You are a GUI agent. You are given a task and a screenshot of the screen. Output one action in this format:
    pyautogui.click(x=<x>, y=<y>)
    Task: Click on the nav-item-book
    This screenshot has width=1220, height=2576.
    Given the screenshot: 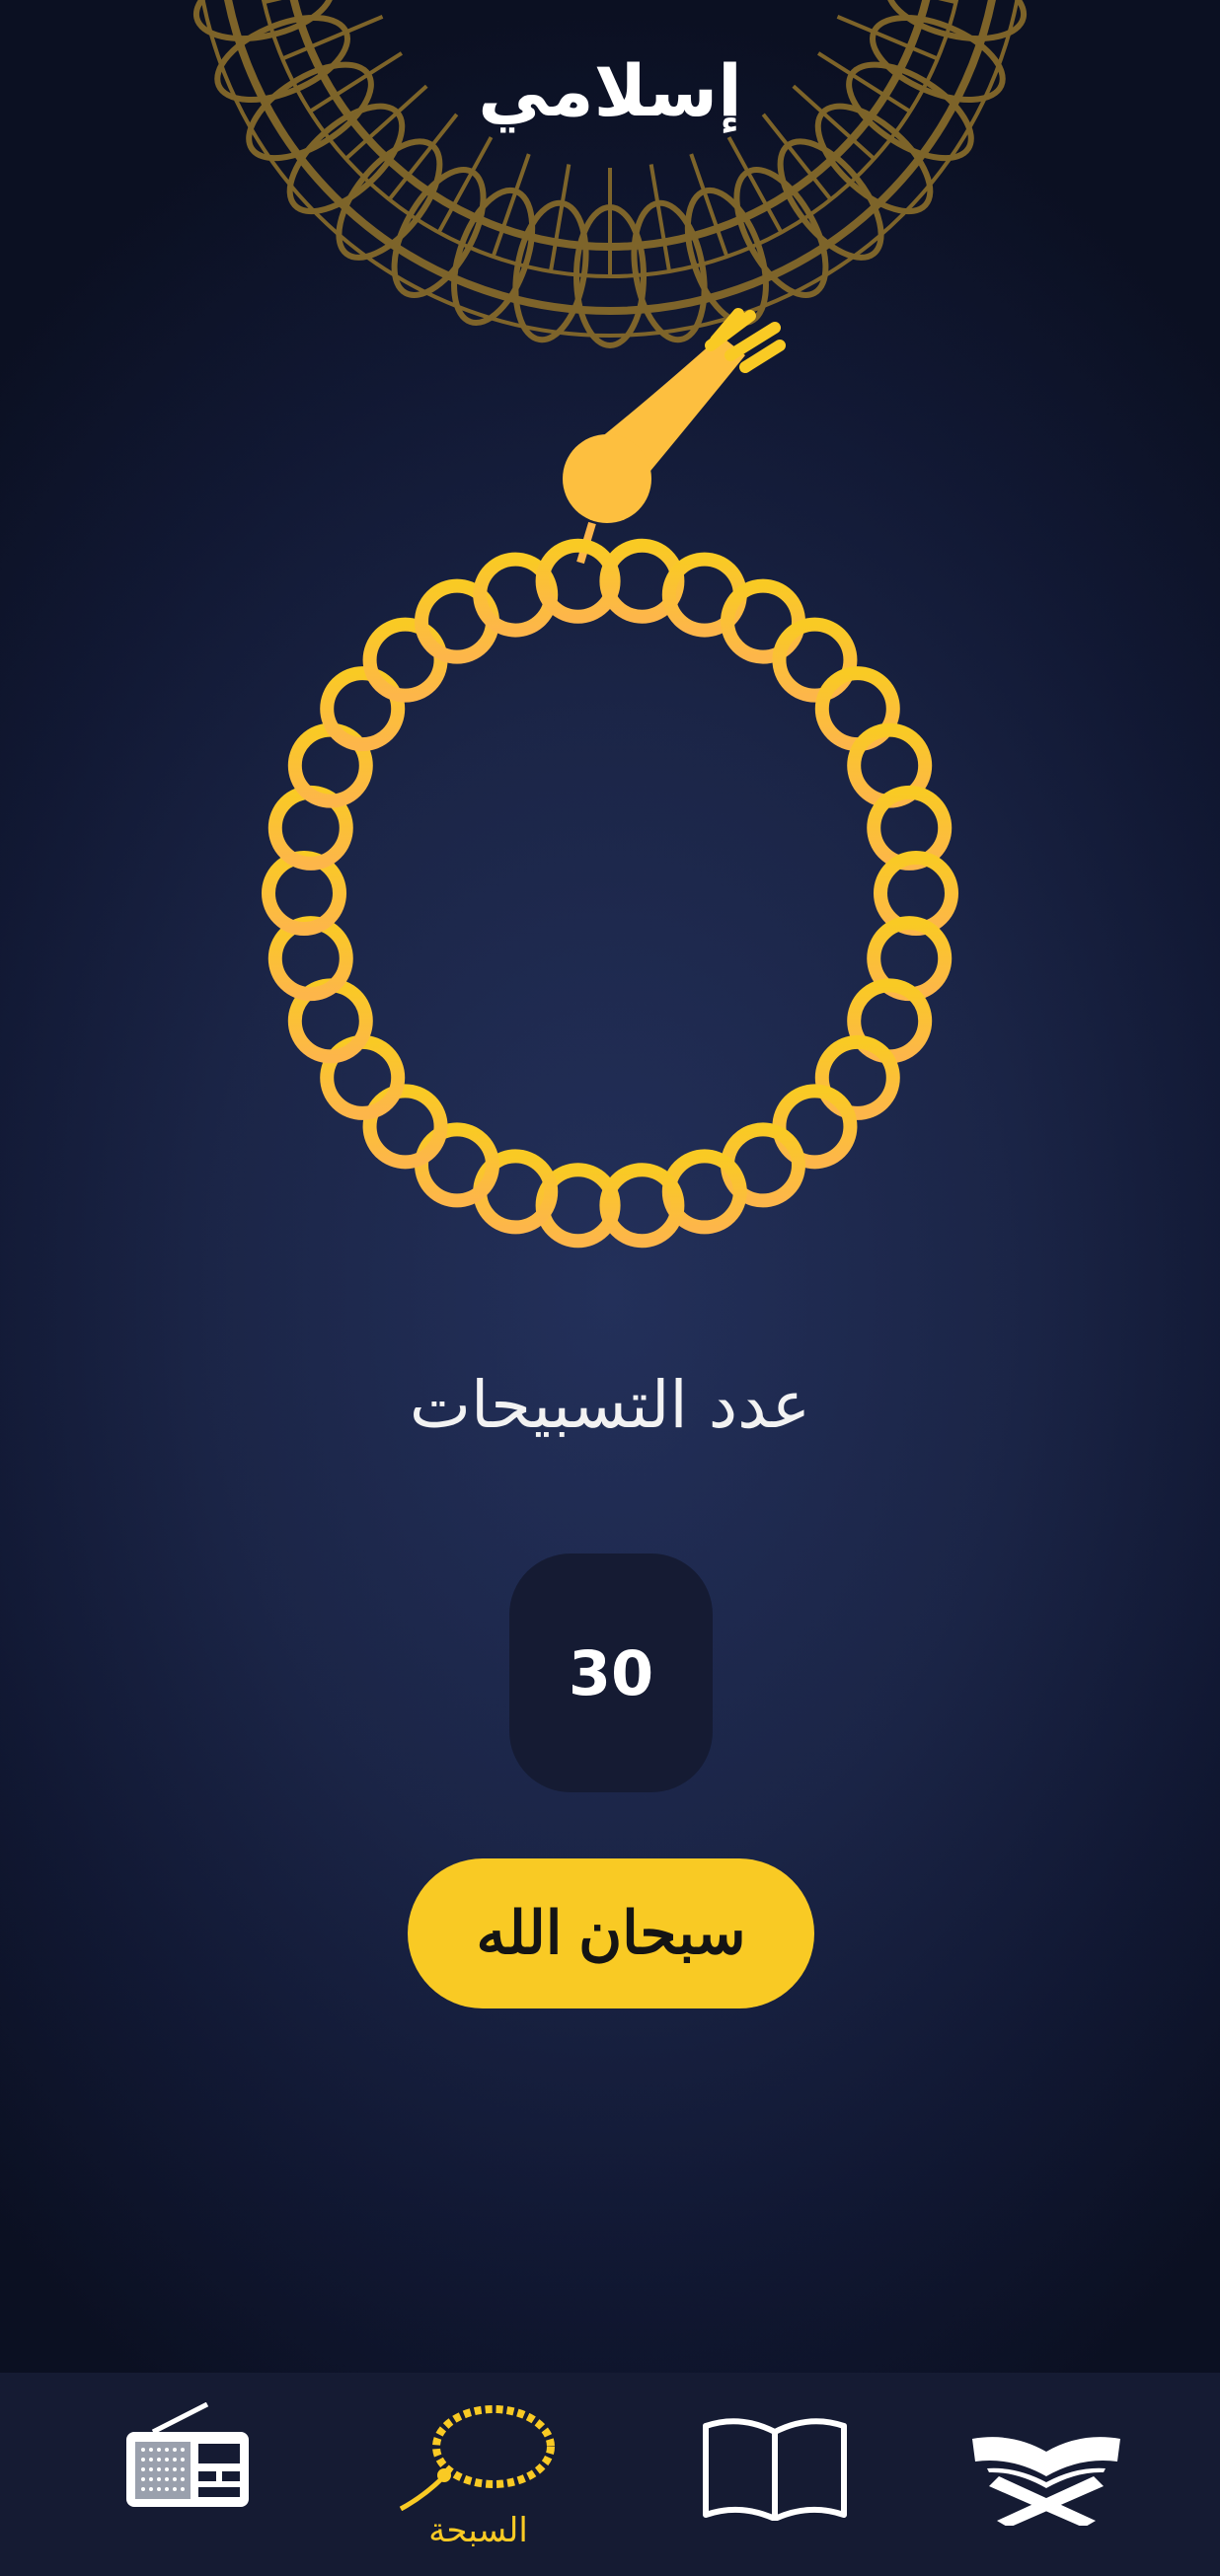 What is the action you would take?
    pyautogui.click(x=775, y=2474)
    